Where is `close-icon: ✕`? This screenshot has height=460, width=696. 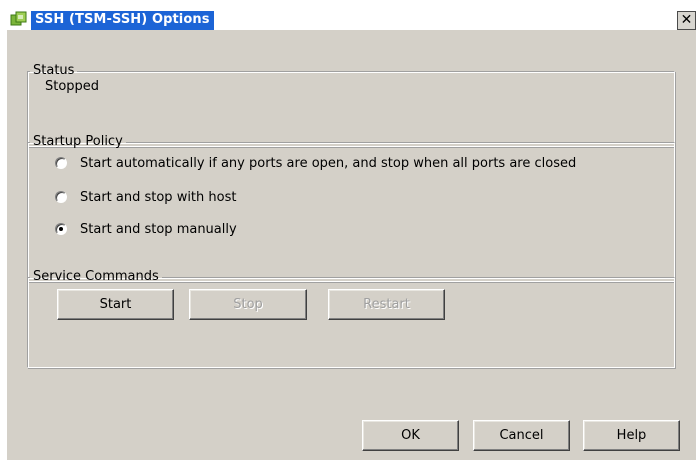
close-icon: ✕ is located at coordinates (686, 20).